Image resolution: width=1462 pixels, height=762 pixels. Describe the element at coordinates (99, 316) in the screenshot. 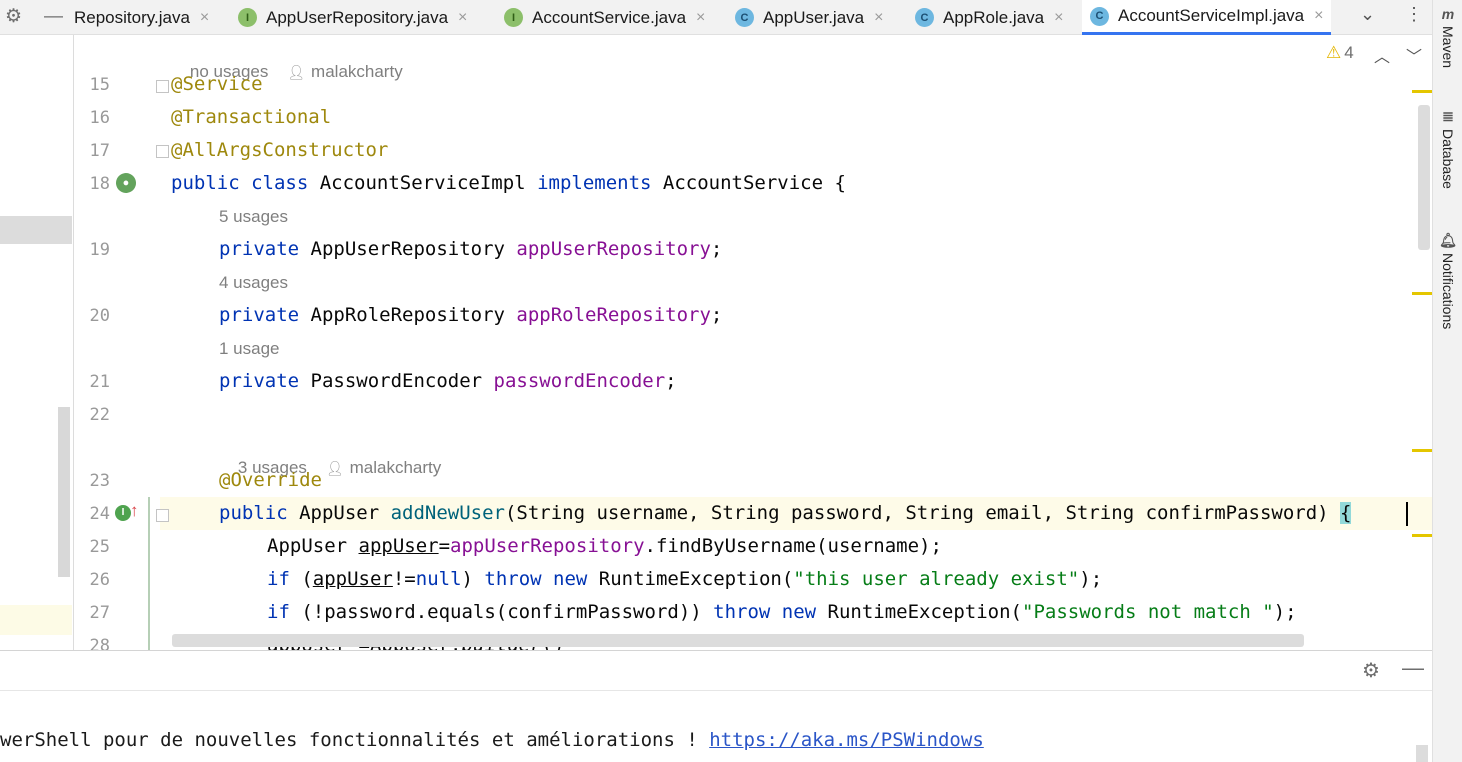

I see `line-number: 20` at that location.